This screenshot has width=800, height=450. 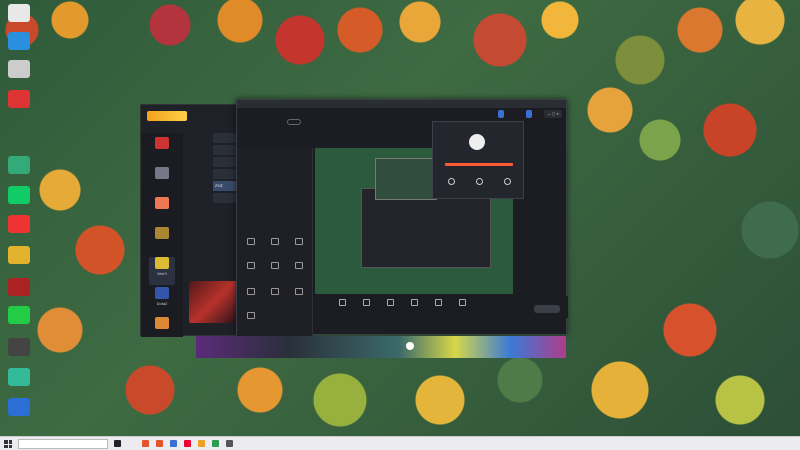 What do you see at coordinates (478, 160) in the screenshot?
I see `account-popup` at bounding box center [478, 160].